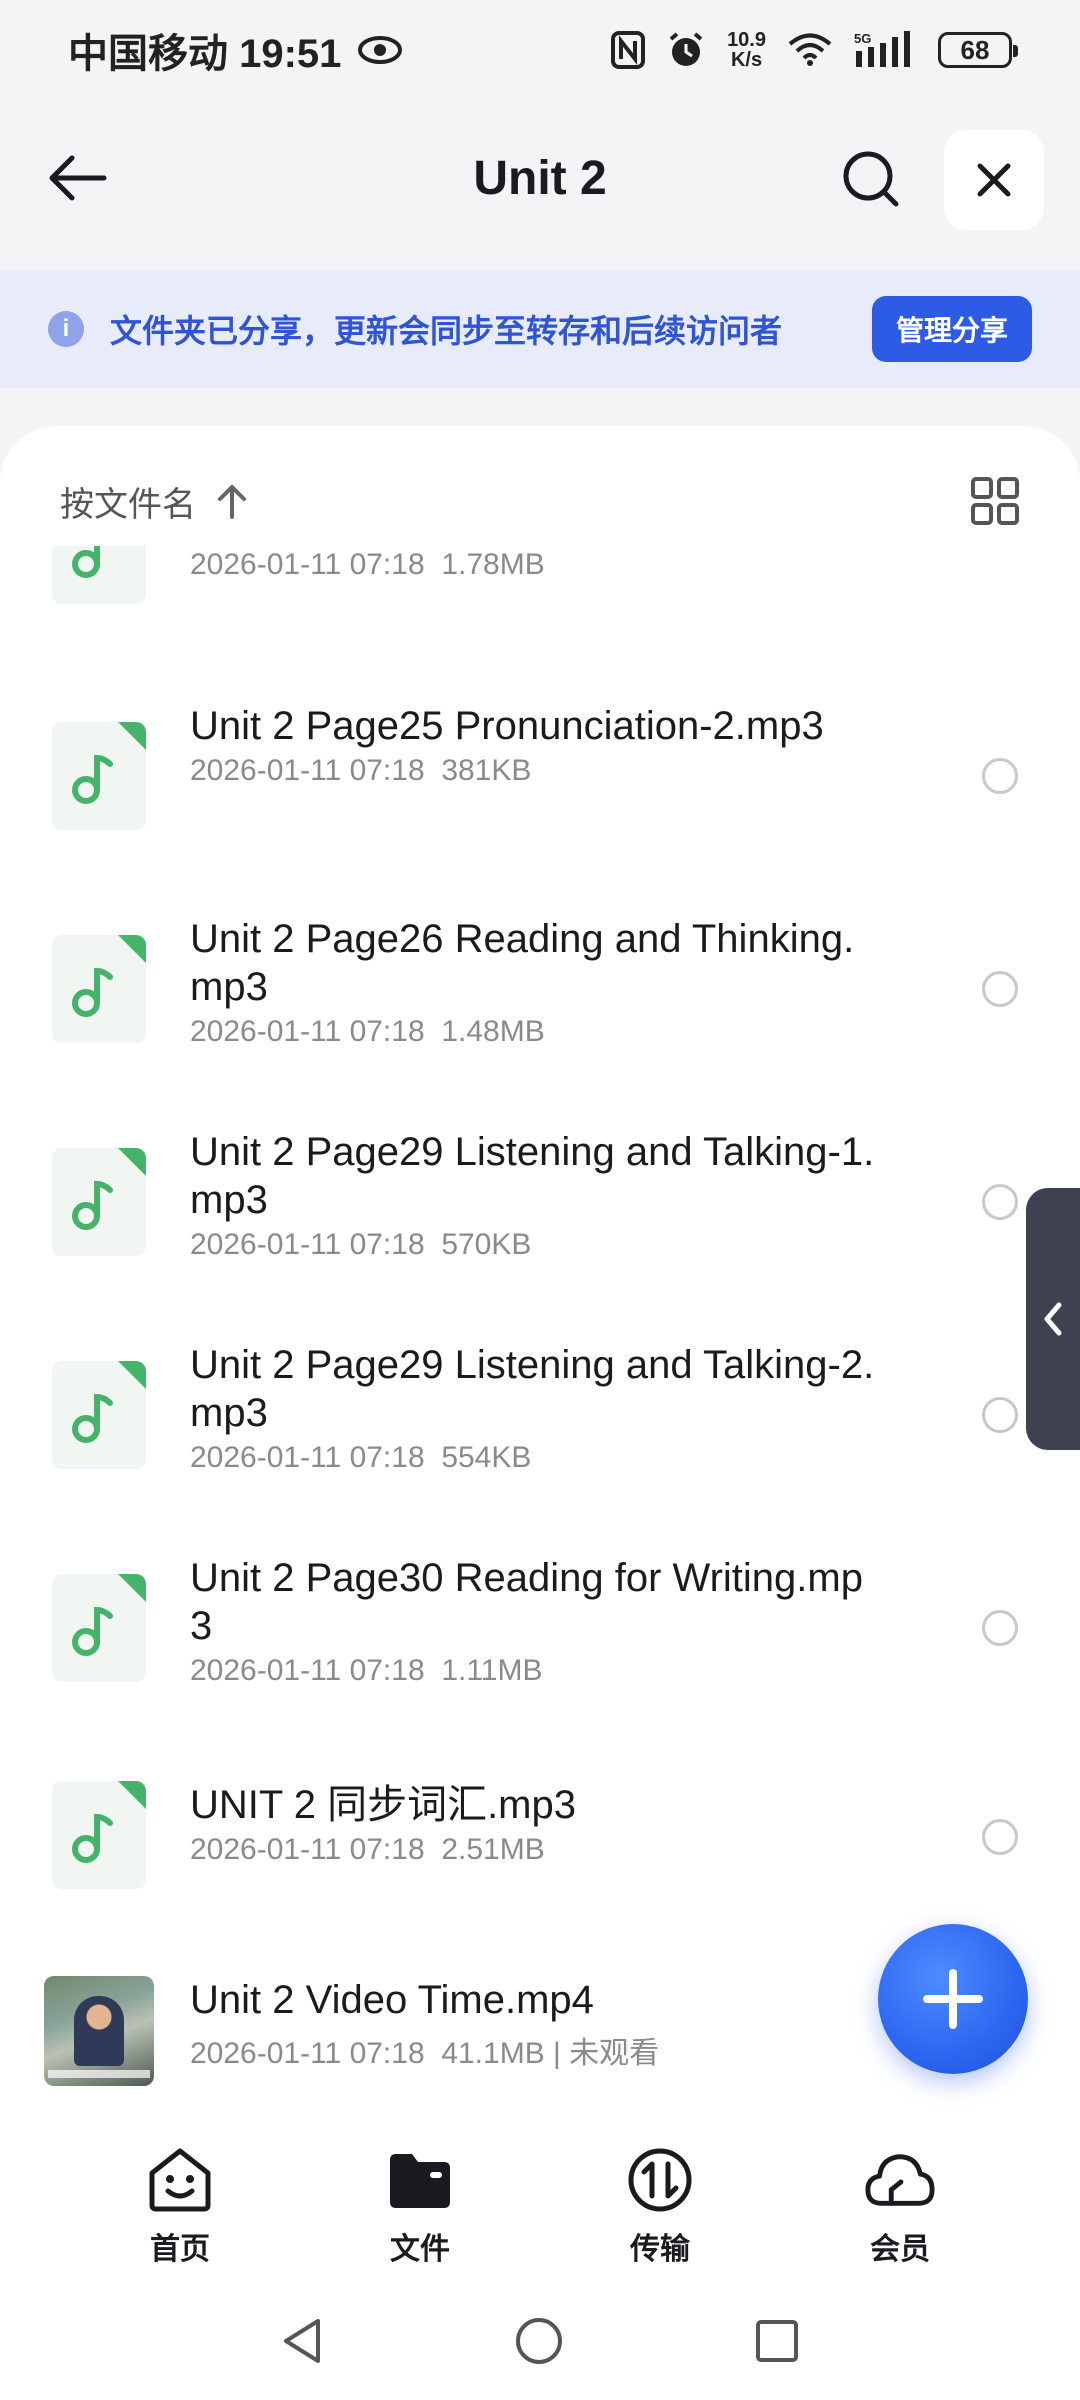 The image size is (1080, 2400). I want to click on file-name: UNIT 2 同步词汇.mp3, so click(383, 1805).